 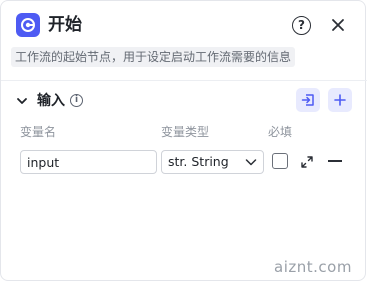 I want to click on start-node-icon, so click(x=28, y=25).